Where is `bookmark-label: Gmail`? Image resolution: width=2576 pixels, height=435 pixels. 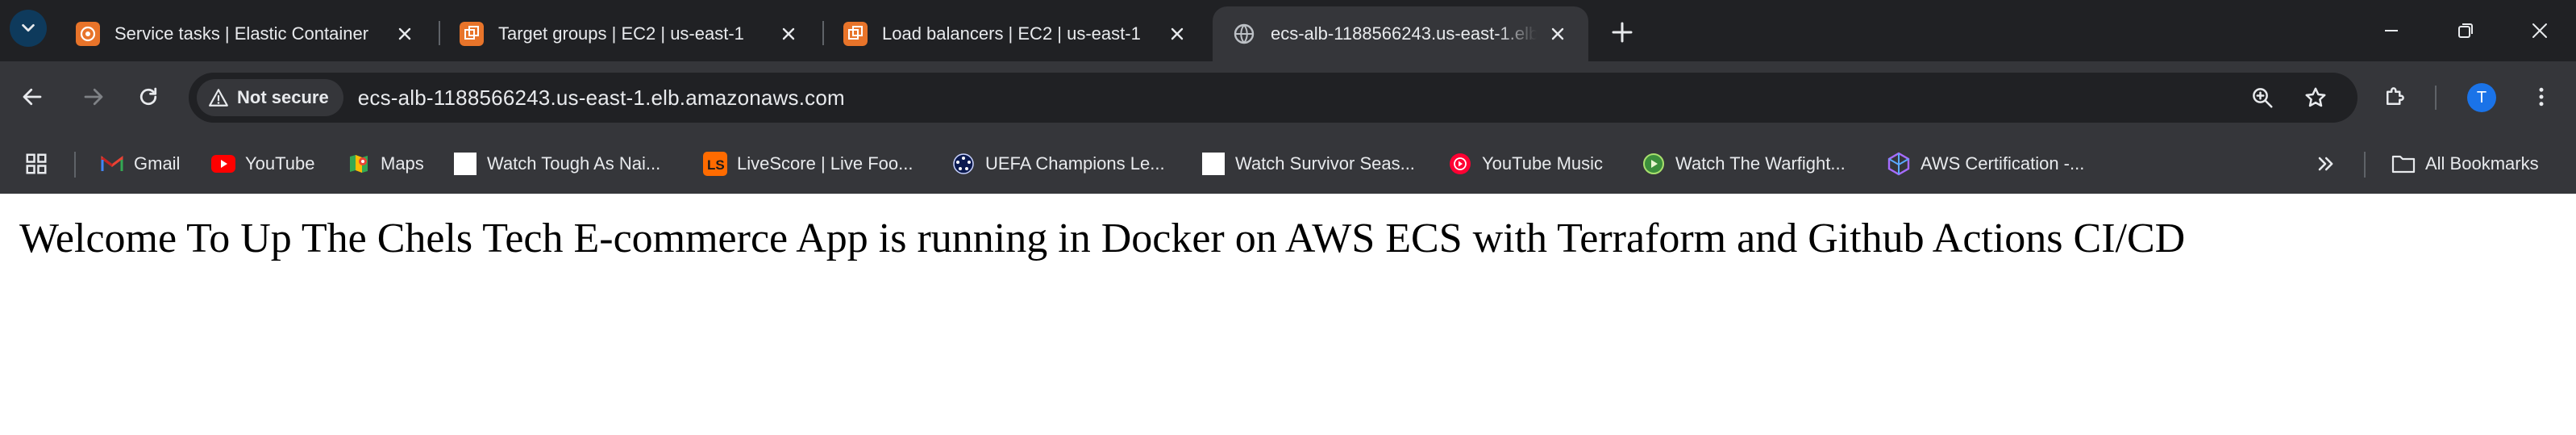
bookmark-label: Gmail is located at coordinates (157, 163).